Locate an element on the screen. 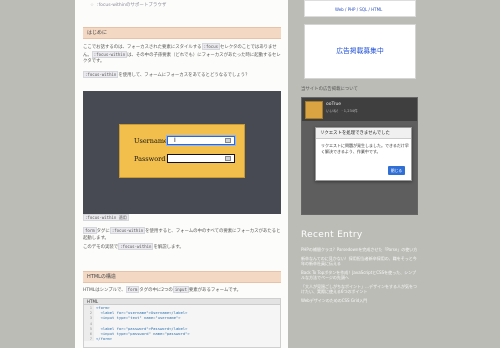 This screenshot has height=348, width=500. code-text: <input type="text" name="username"> is located at coordinates (138, 318).